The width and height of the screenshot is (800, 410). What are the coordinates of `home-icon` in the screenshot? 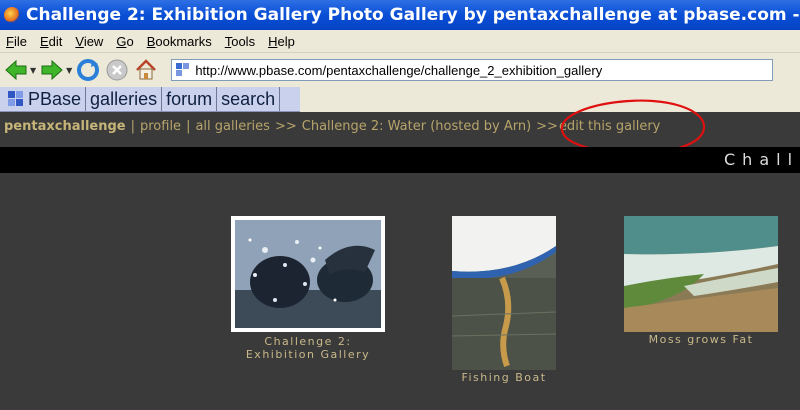 It's located at (146, 69).